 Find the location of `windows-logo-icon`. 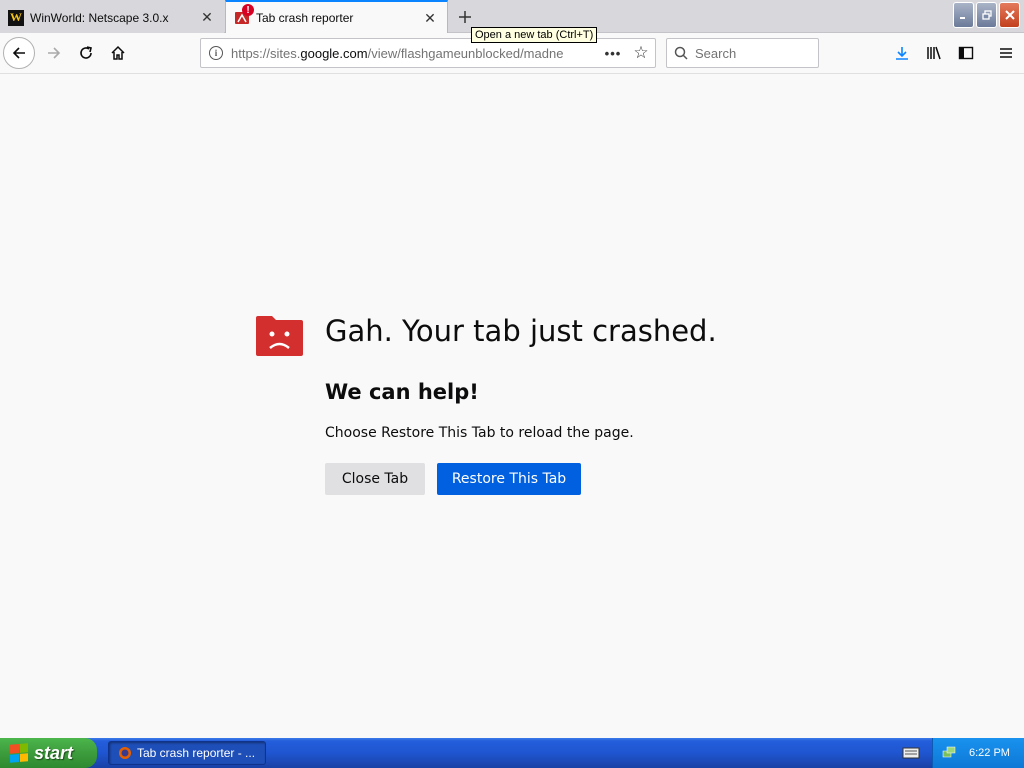

windows-logo-icon is located at coordinates (19, 753).